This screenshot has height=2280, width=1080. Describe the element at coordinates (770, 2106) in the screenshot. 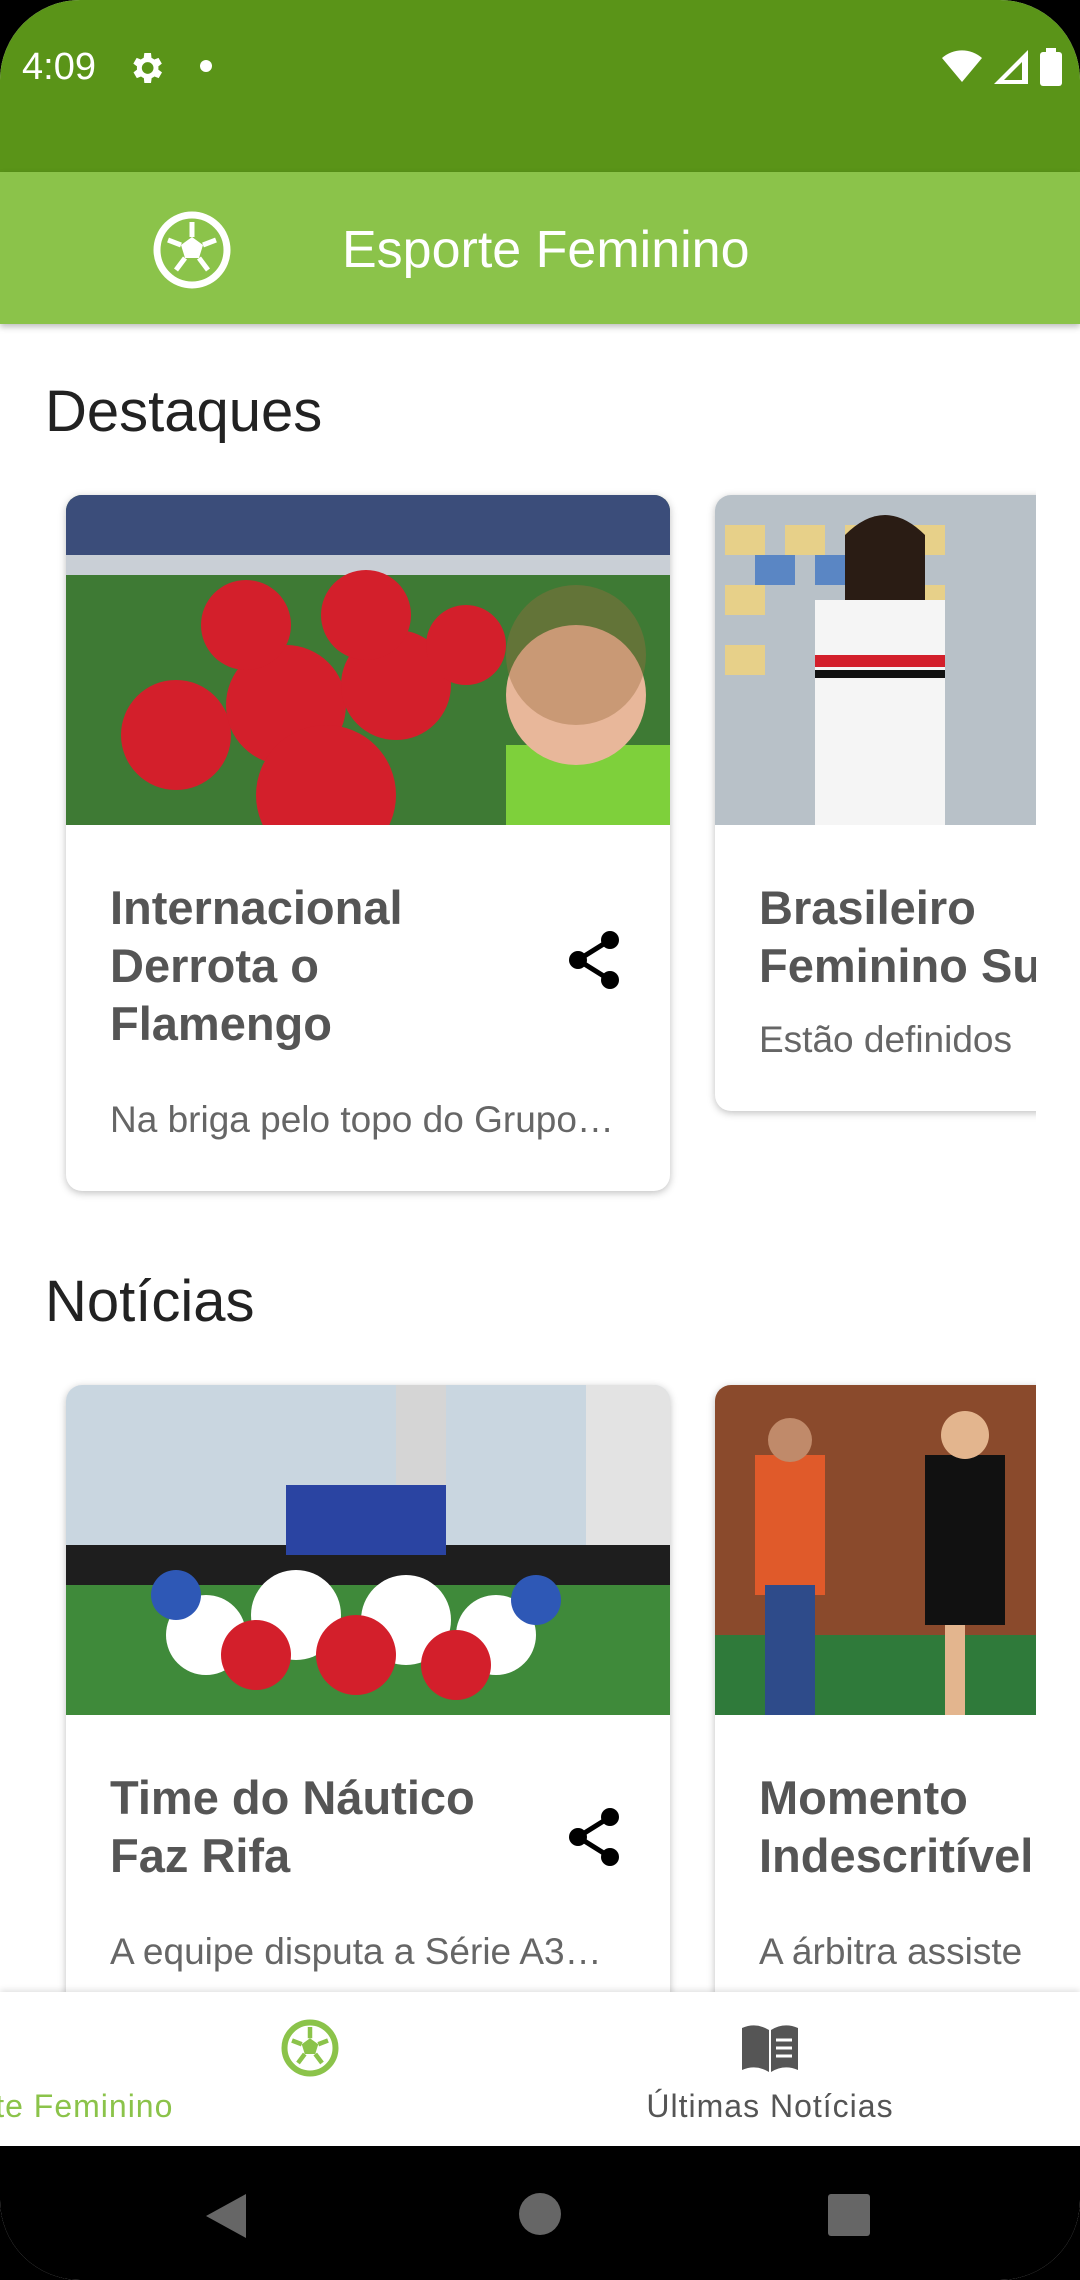

I see `nav-label: Últimas Notícias` at that location.